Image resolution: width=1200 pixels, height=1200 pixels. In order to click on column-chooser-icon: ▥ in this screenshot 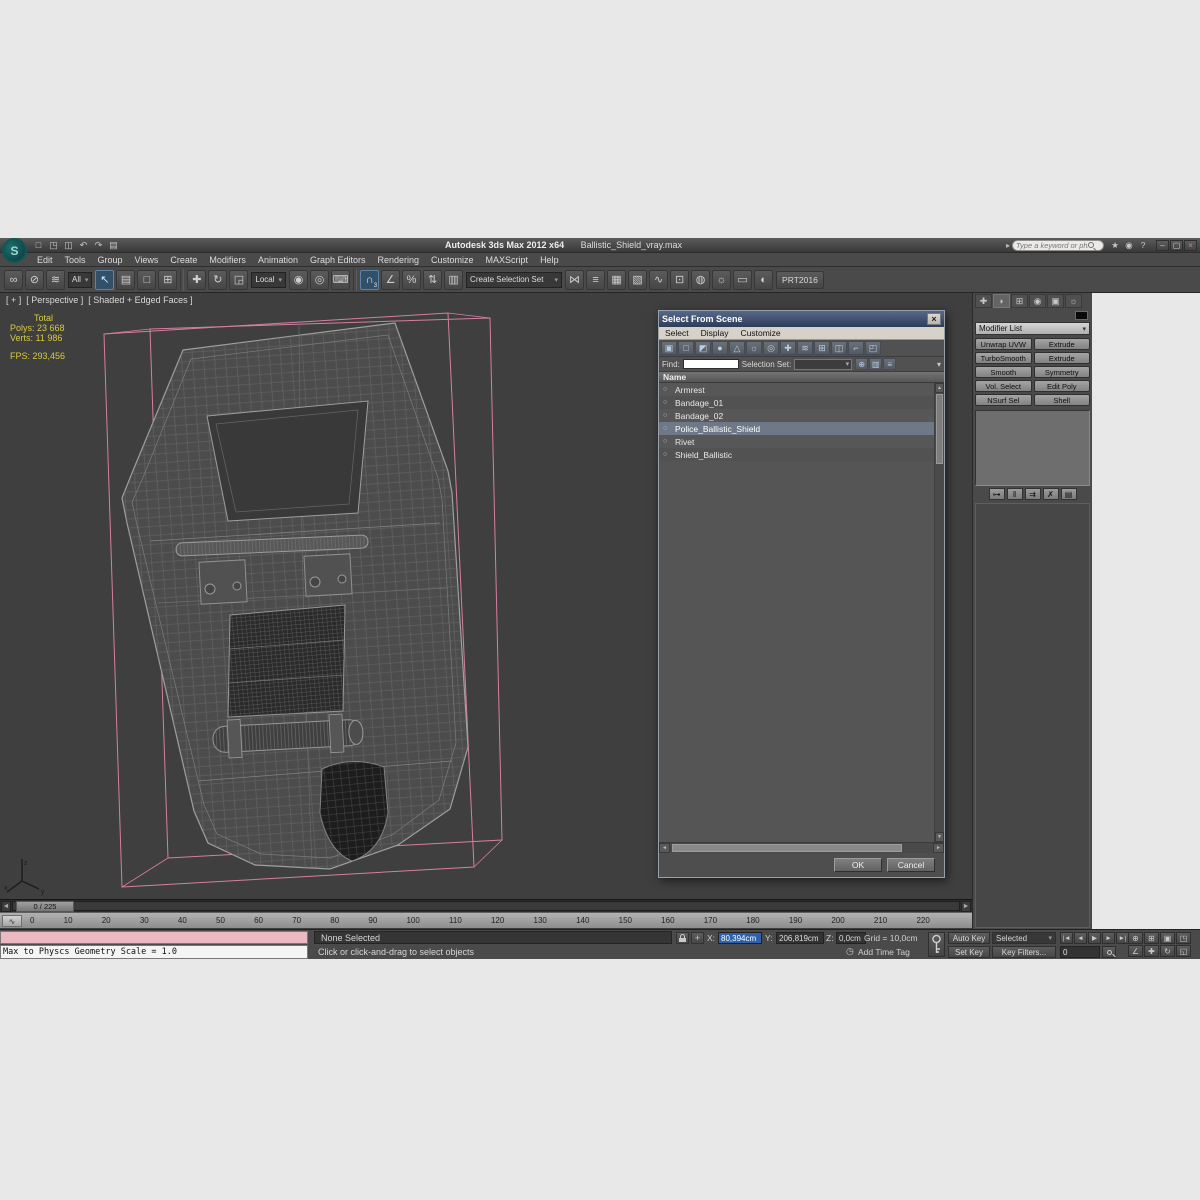, I will do `click(876, 364)`.